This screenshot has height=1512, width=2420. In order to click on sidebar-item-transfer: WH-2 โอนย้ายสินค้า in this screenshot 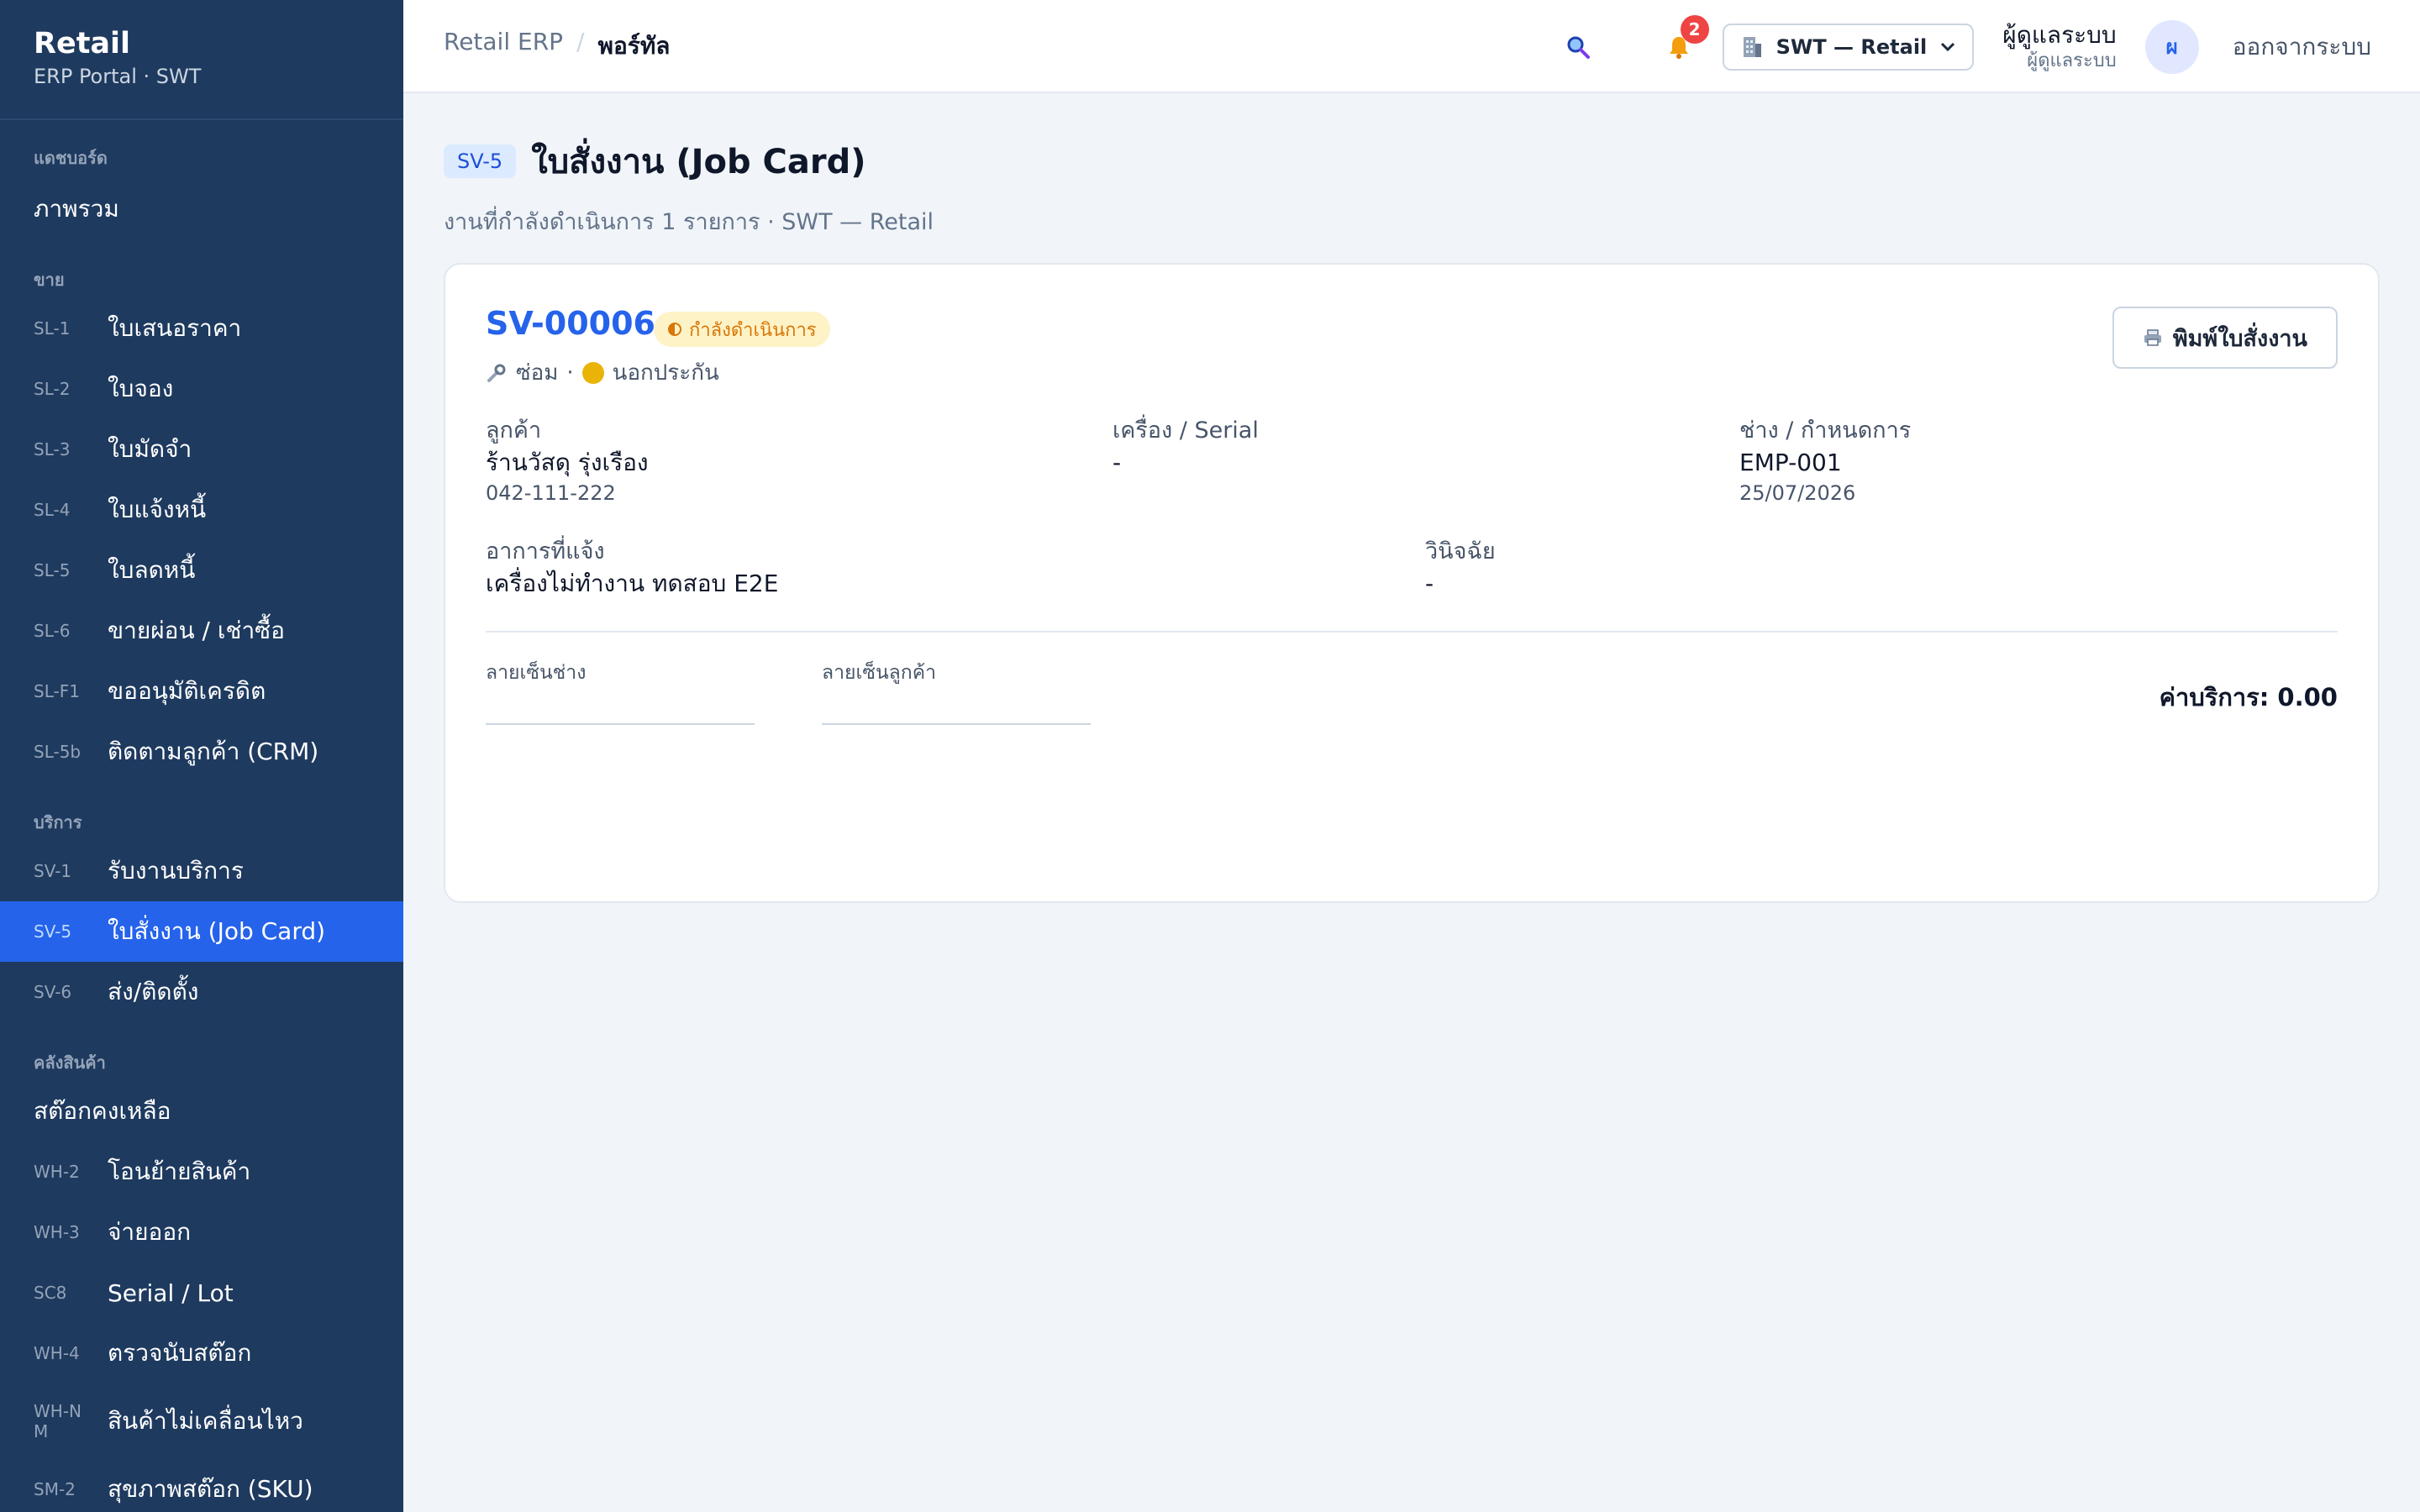, I will do `click(202, 1172)`.